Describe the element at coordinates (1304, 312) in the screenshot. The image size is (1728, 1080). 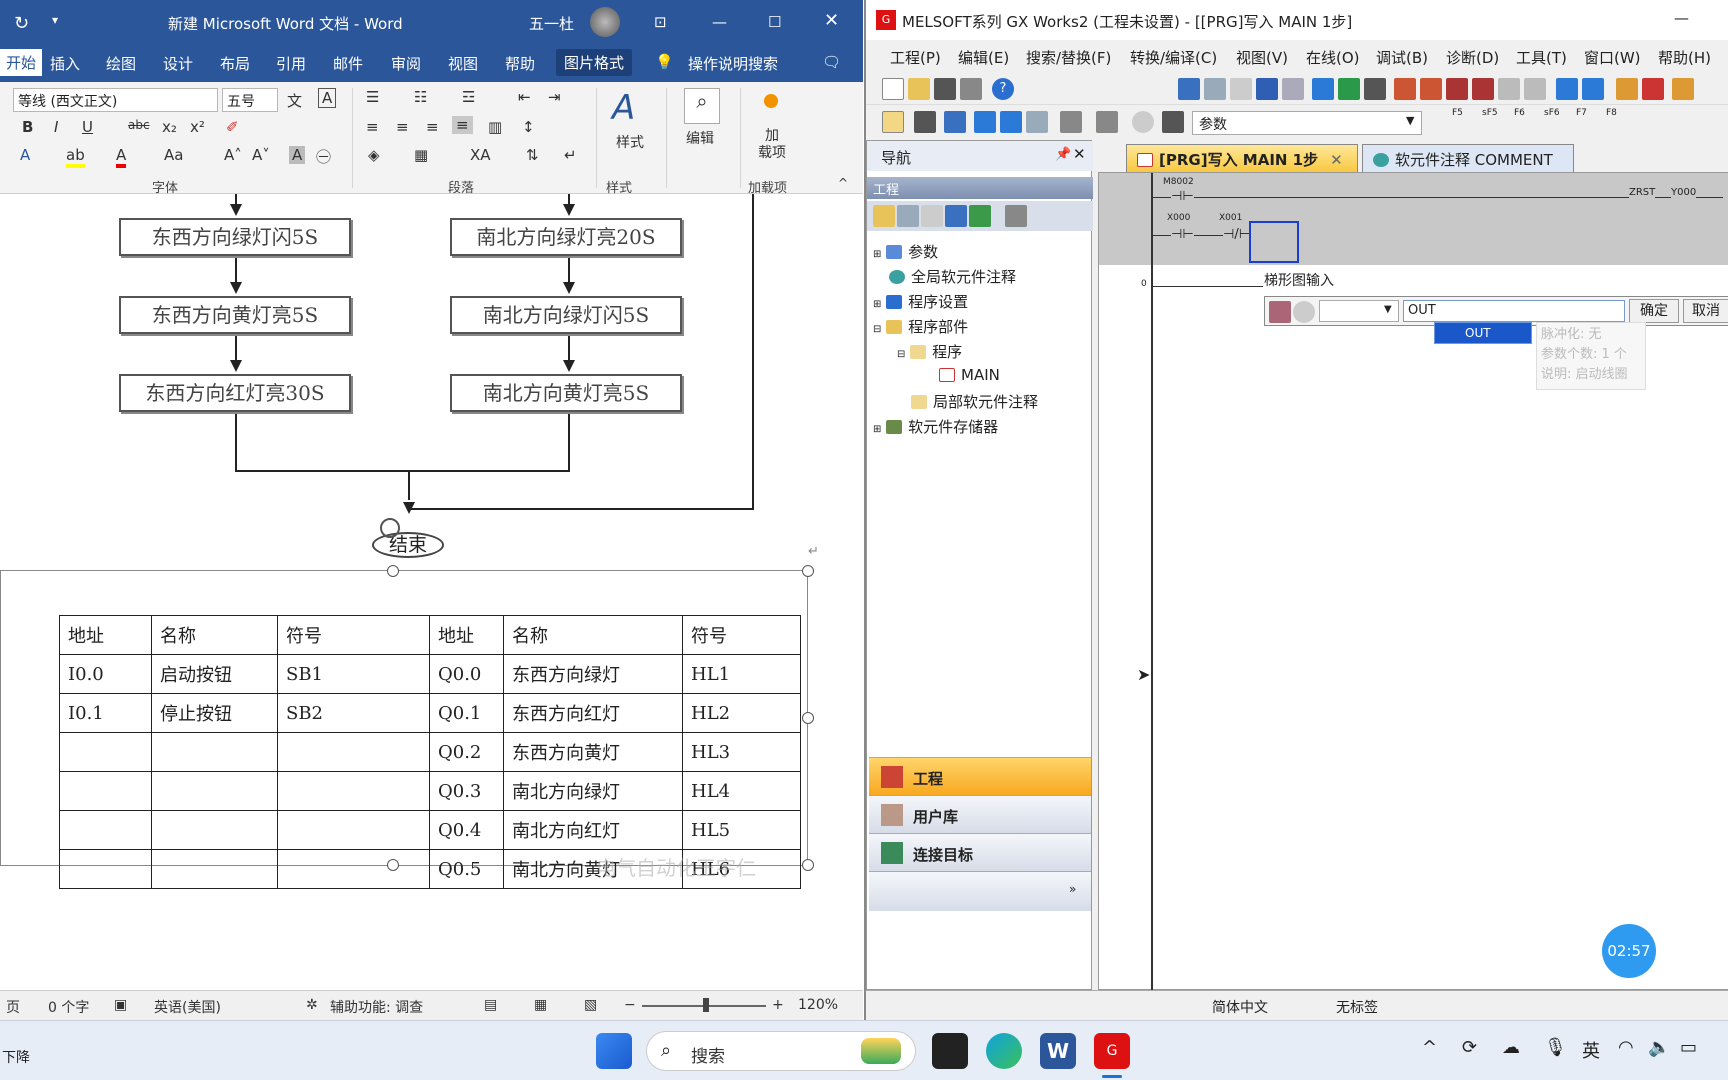
I see `comment-icon` at that location.